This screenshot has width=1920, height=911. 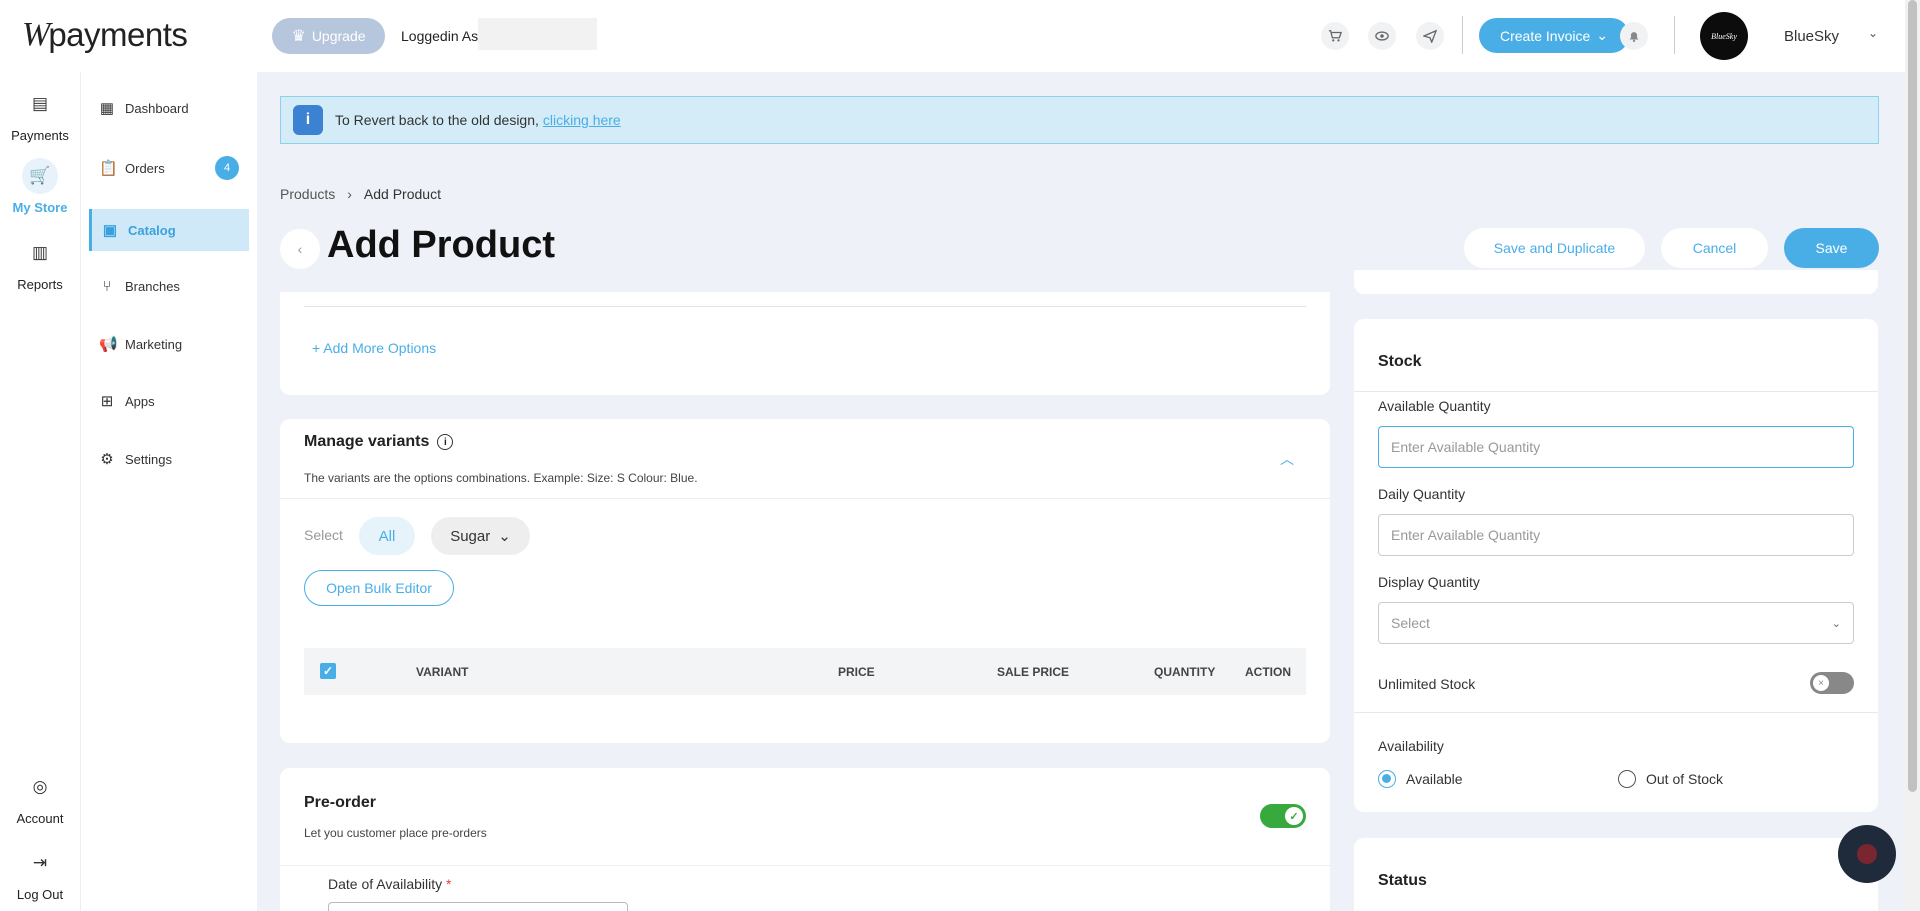 I want to click on preorder-toggle: ✓, so click(x=1283, y=816).